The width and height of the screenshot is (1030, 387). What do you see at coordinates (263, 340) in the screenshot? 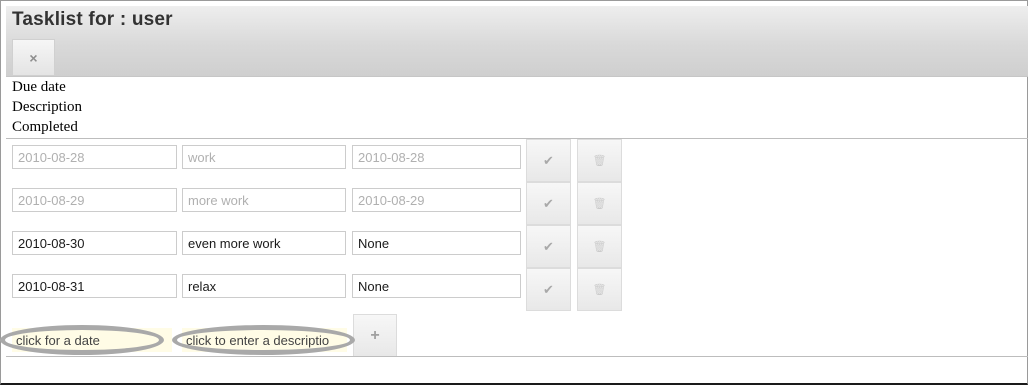
I see `annotation-ellipse-description` at bounding box center [263, 340].